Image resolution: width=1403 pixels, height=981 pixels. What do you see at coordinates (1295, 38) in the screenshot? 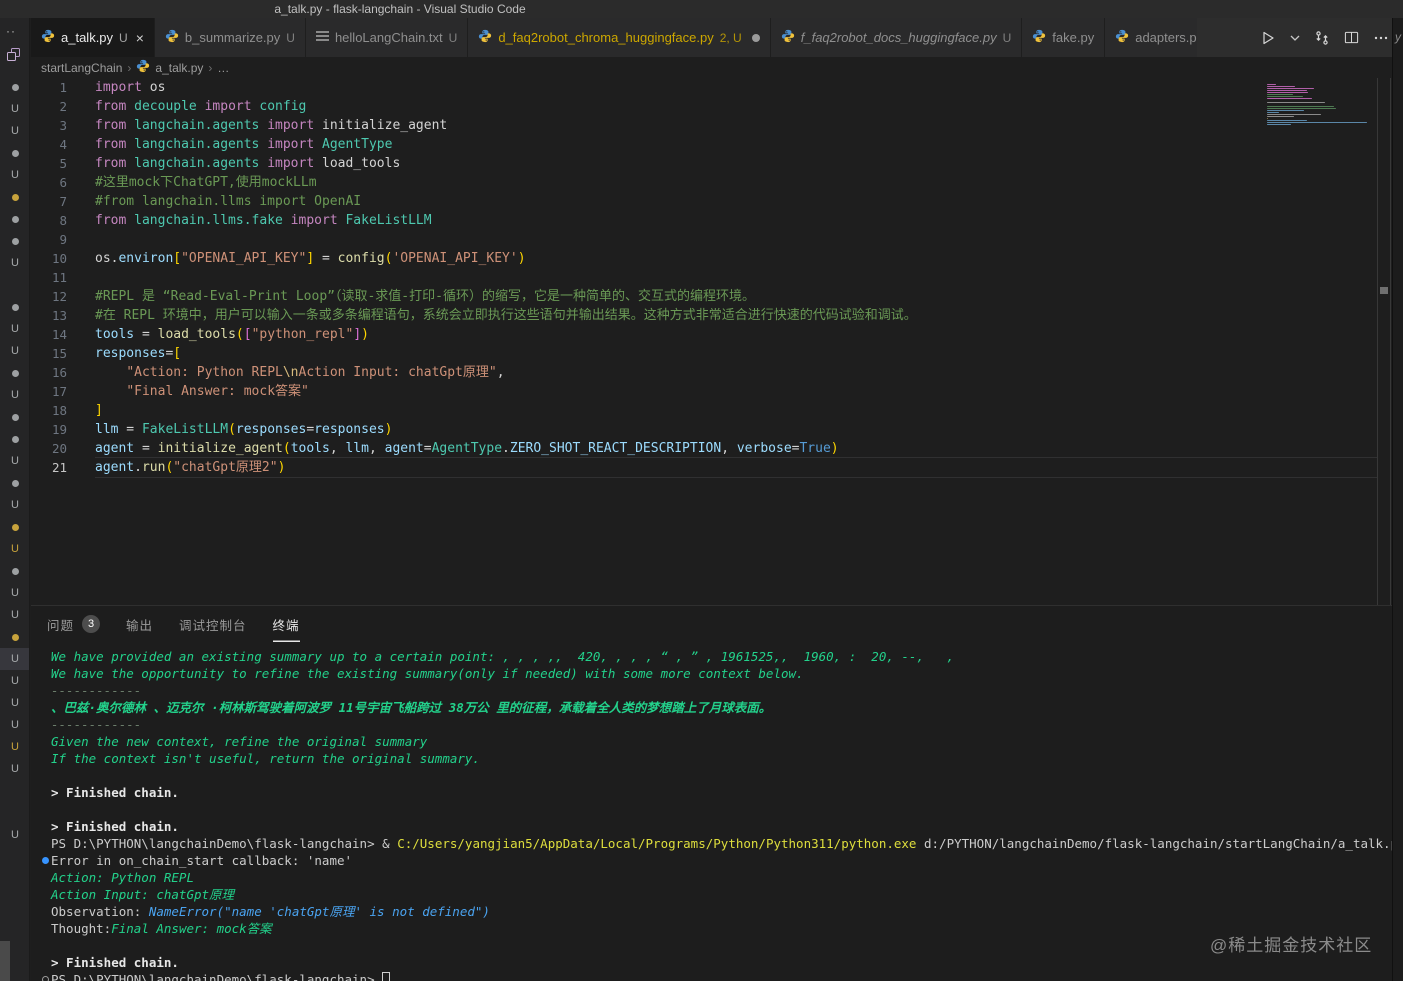
I see `run-dropdown` at bounding box center [1295, 38].